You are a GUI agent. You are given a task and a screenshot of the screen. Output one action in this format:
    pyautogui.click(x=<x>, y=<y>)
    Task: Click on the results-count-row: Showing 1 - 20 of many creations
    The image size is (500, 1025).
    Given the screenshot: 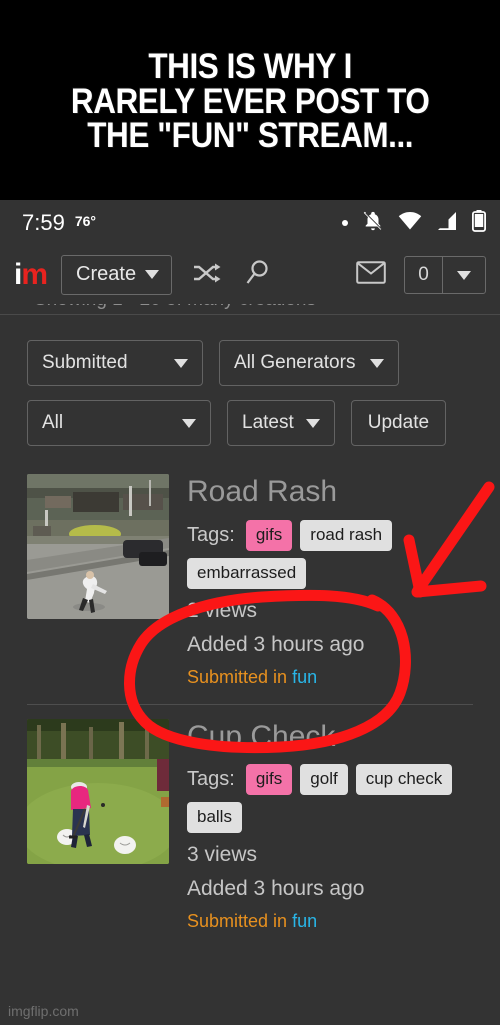 What is the action you would take?
    pyautogui.click(x=250, y=315)
    